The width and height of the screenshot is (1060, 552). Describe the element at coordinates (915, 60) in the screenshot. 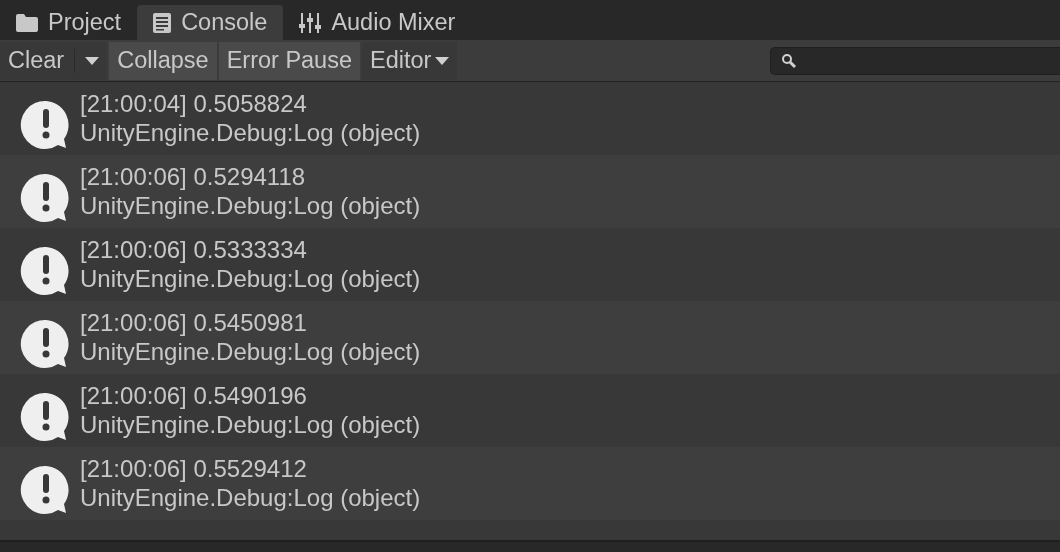

I see `search-field` at that location.